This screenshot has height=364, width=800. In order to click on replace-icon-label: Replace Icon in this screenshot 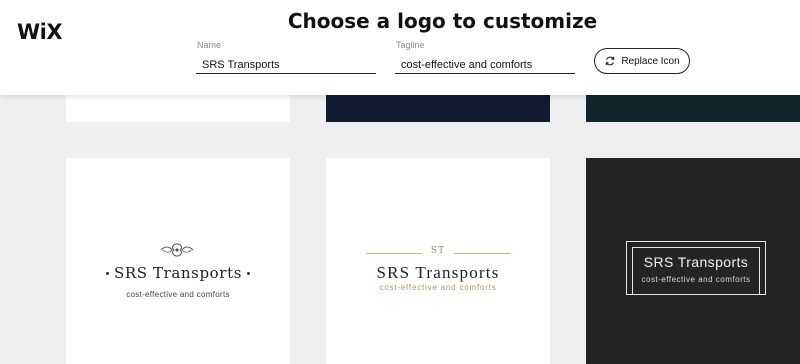, I will do `click(650, 61)`.